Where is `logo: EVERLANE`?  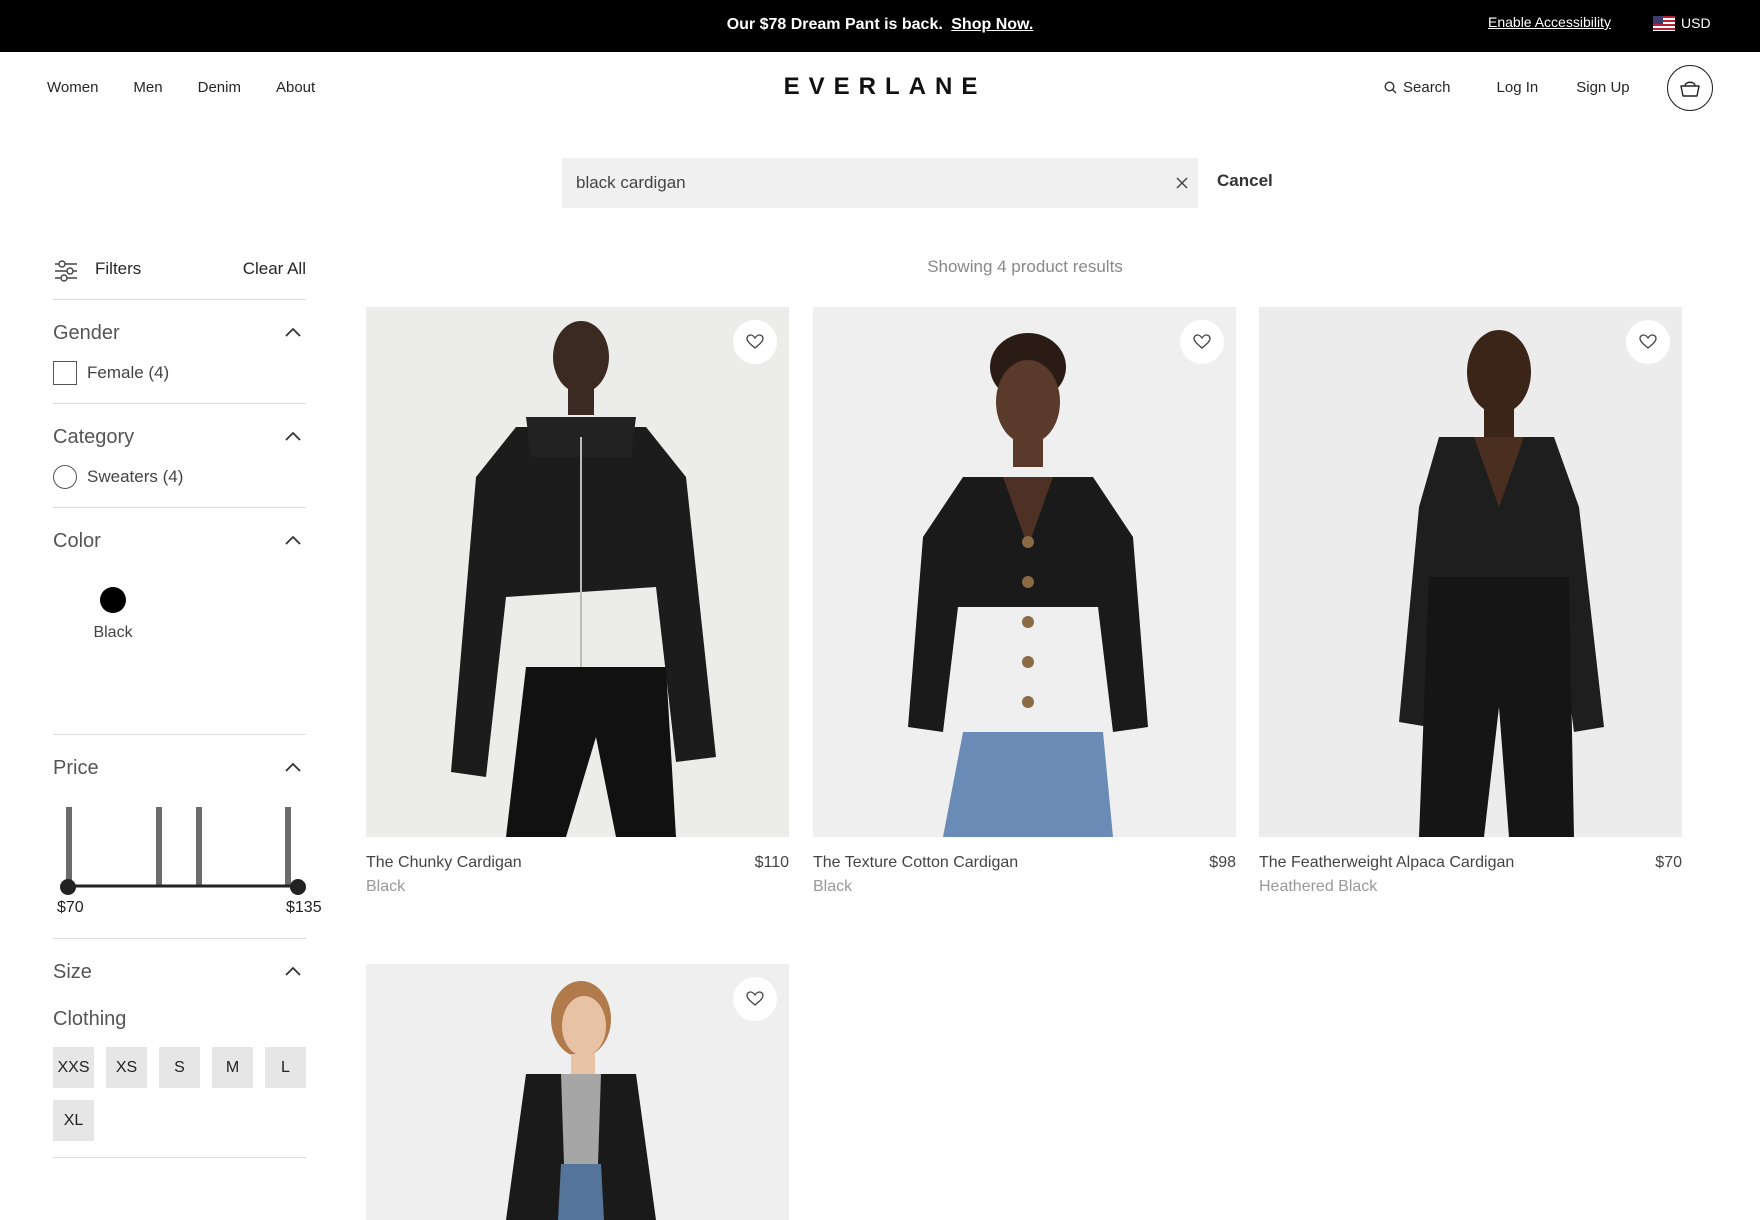 logo: EVERLANE is located at coordinates (885, 87).